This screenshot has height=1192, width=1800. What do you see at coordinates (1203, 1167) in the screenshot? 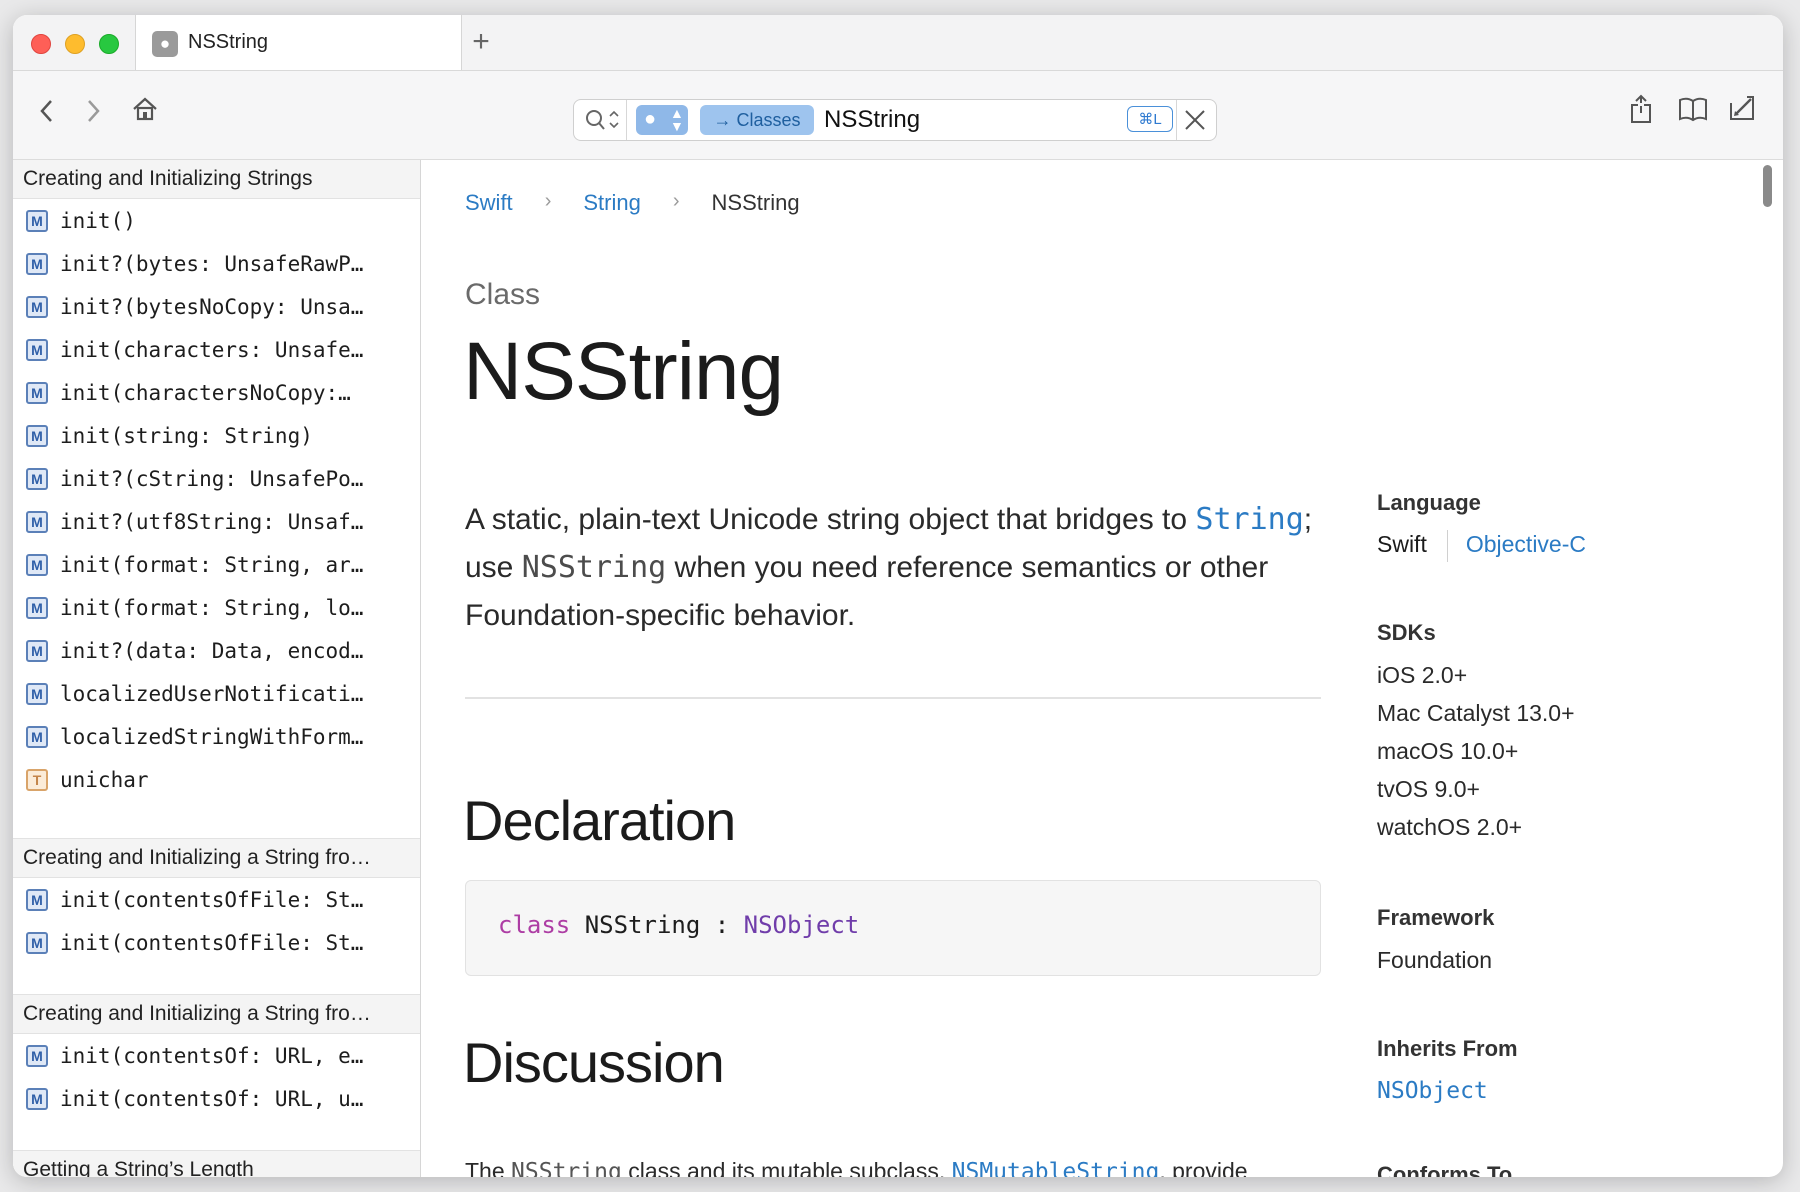
I see `discussion-fragment: , provide` at bounding box center [1203, 1167].